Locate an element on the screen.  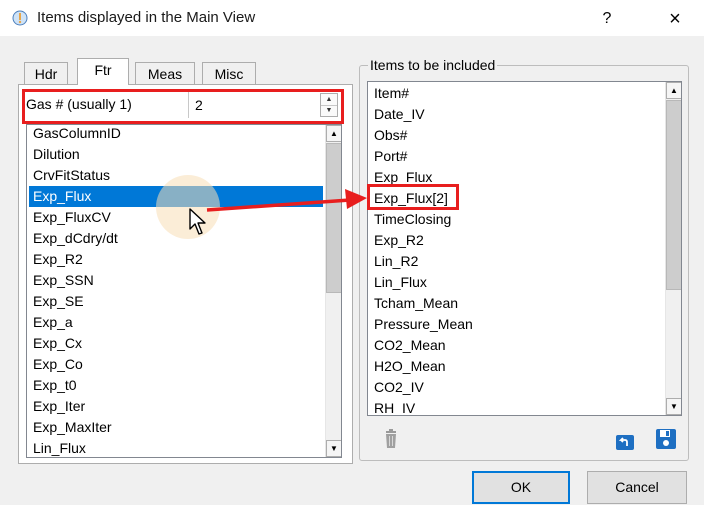
list-item: CO2_Mean is located at coordinates (516, 345).